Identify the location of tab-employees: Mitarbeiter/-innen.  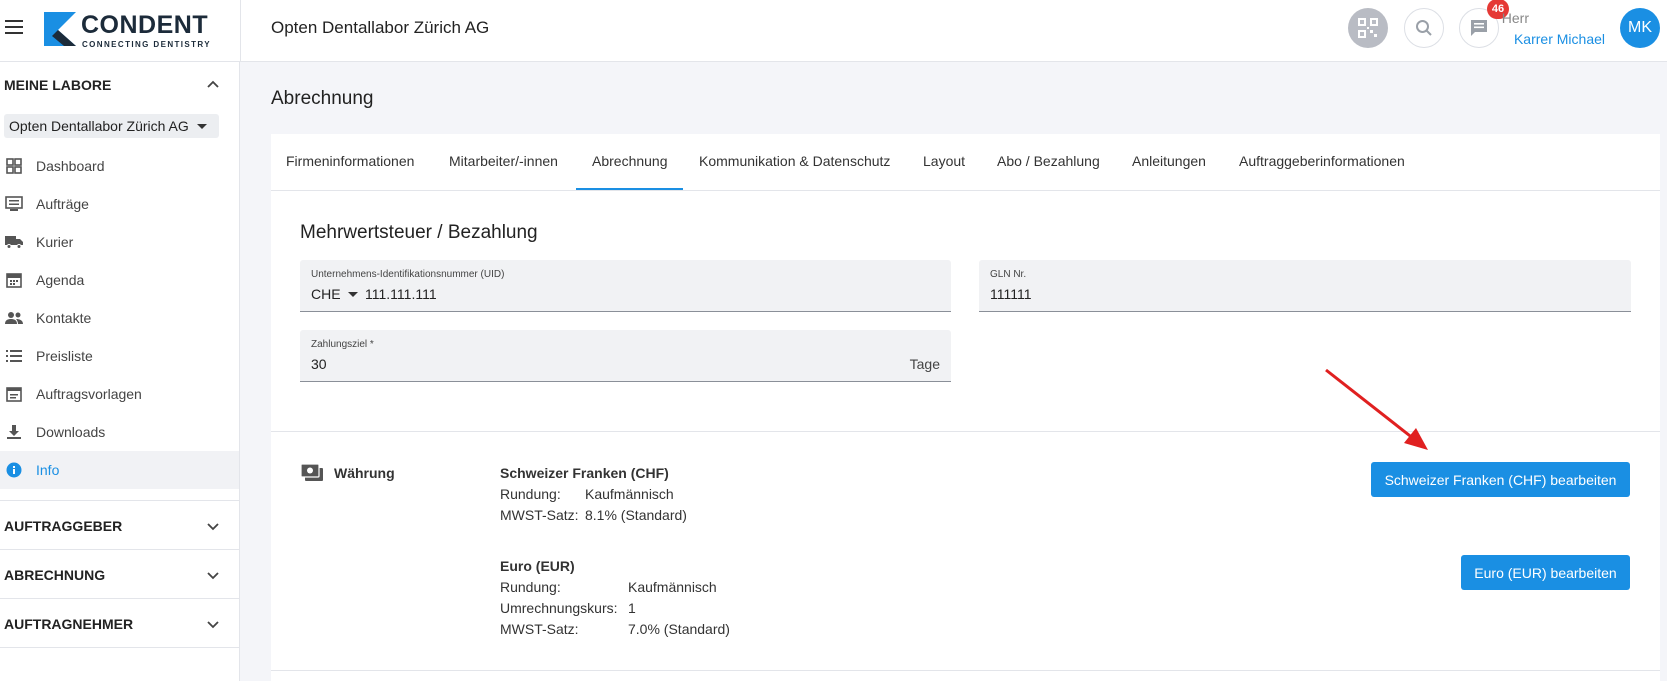
(503, 161).